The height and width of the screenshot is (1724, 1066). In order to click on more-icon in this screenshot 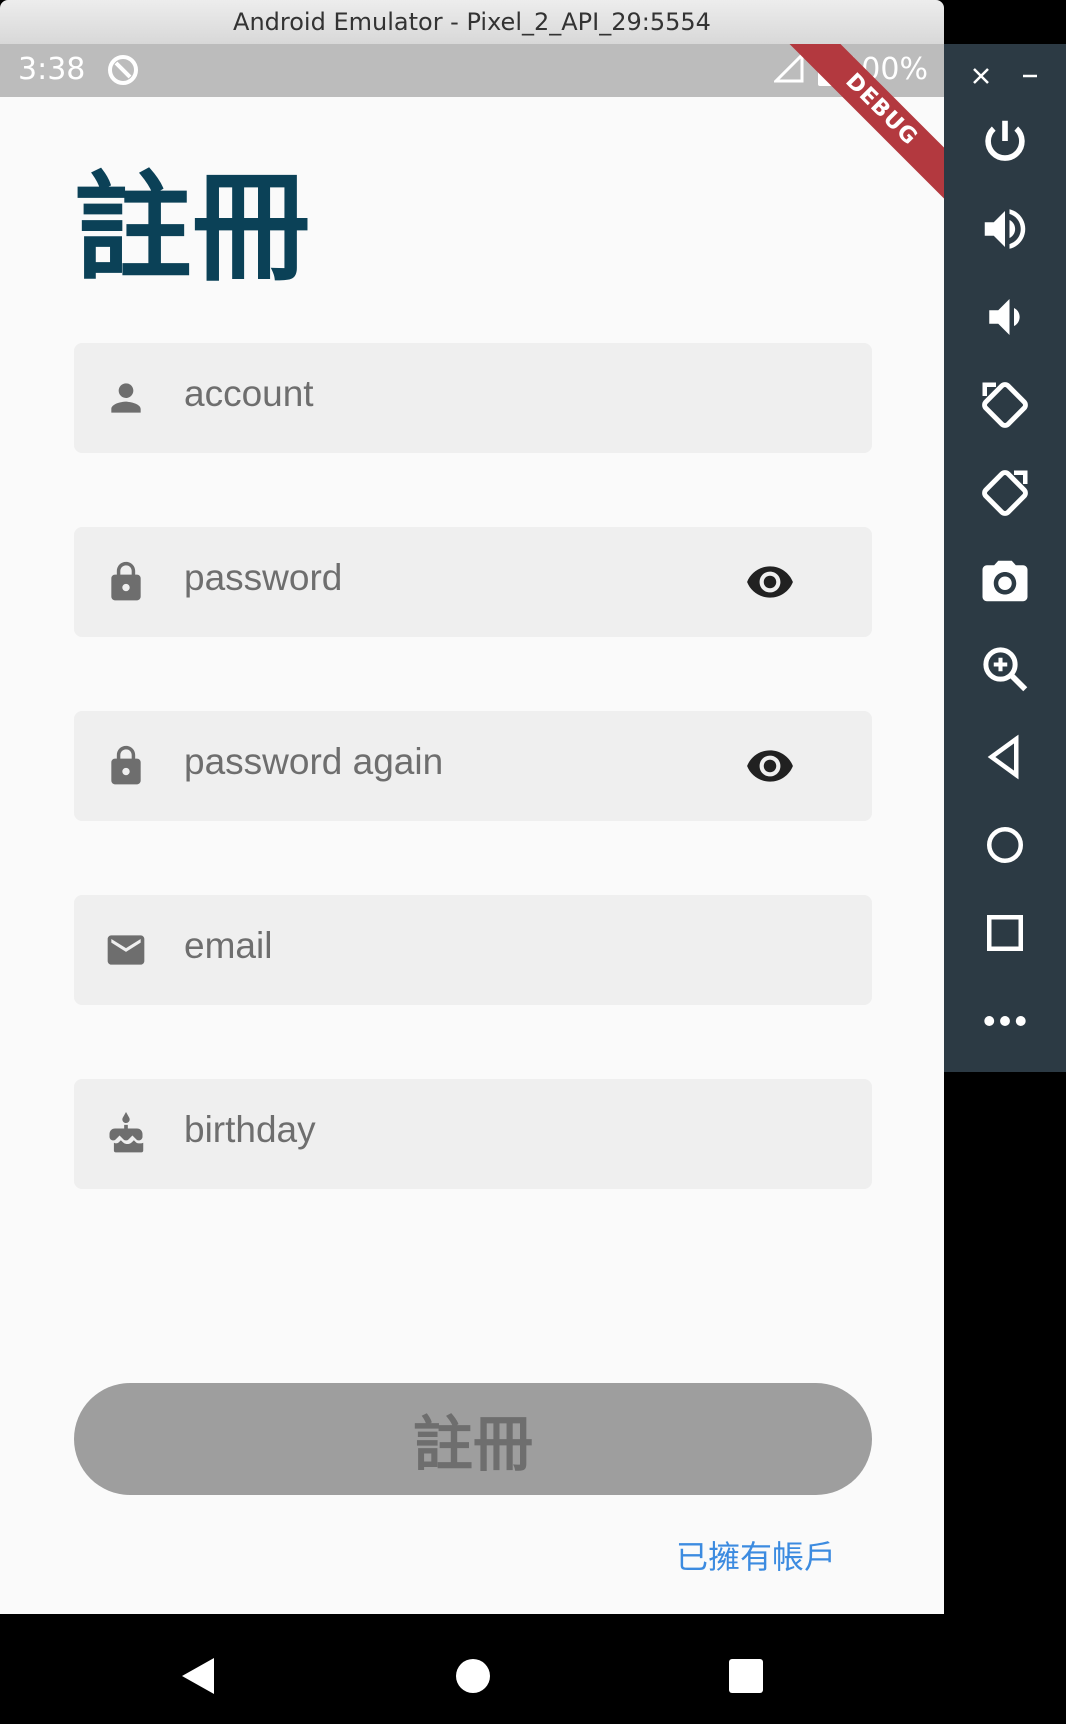, I will do `click(1005, 1021)`.